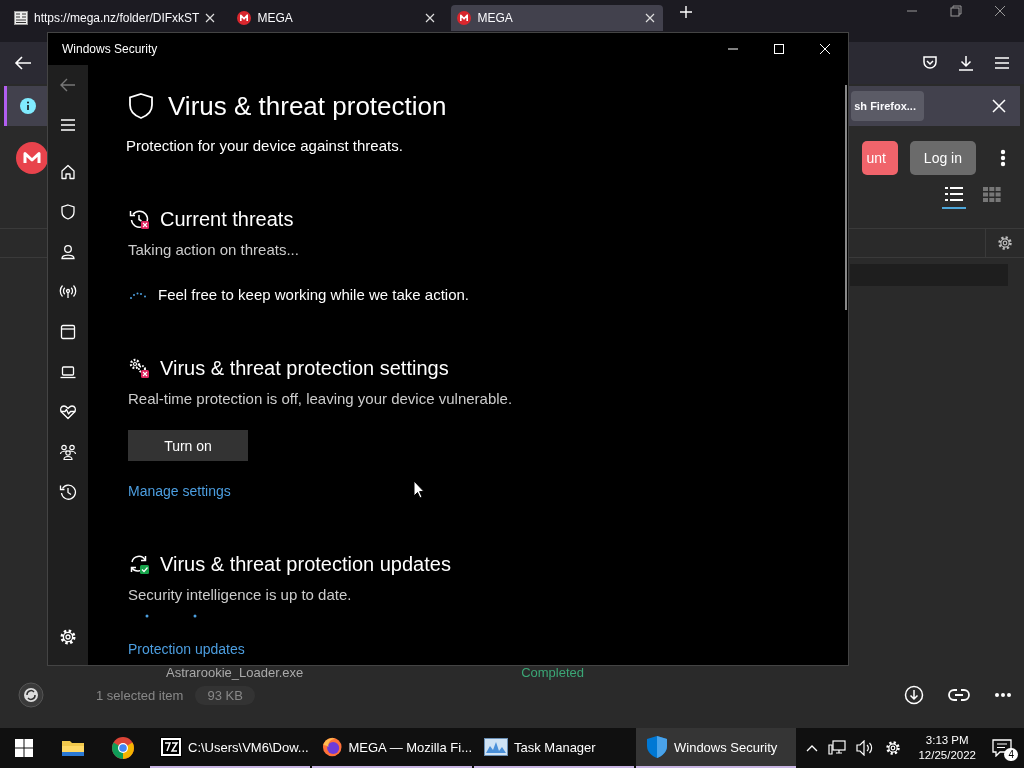  Describe the element at coordinates (947, 748) in the screenshot. I see `clock: 3:13 PM 12/25/2022` at that location.